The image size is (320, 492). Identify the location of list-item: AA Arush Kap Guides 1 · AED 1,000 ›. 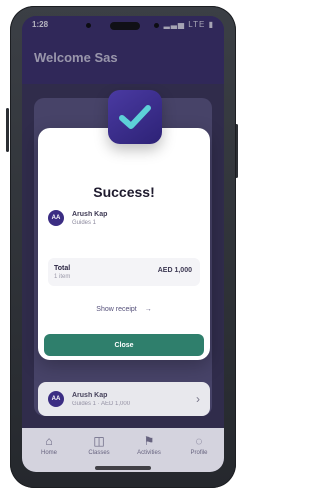
(124, 399).